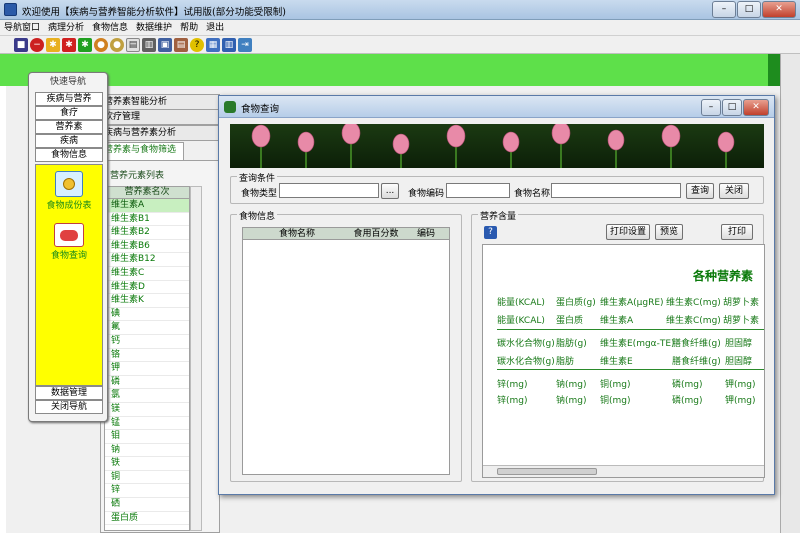 Image resolution: width=800 pixels, height=533 pixels. I want to click on food-code-input, so click(478, 190).